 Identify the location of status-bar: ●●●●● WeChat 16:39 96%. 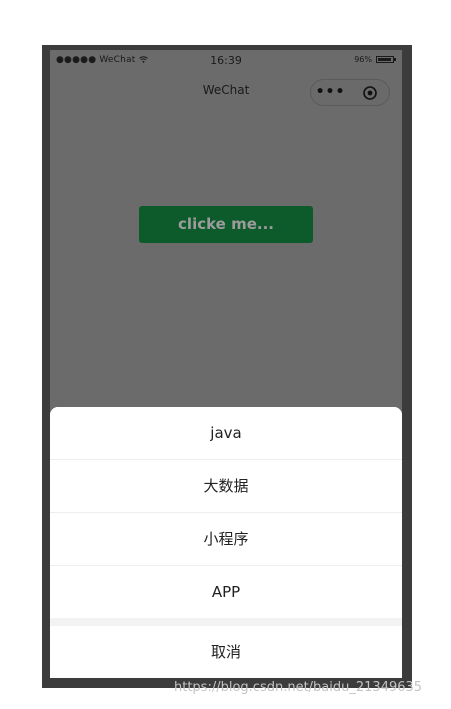
(226, 61).